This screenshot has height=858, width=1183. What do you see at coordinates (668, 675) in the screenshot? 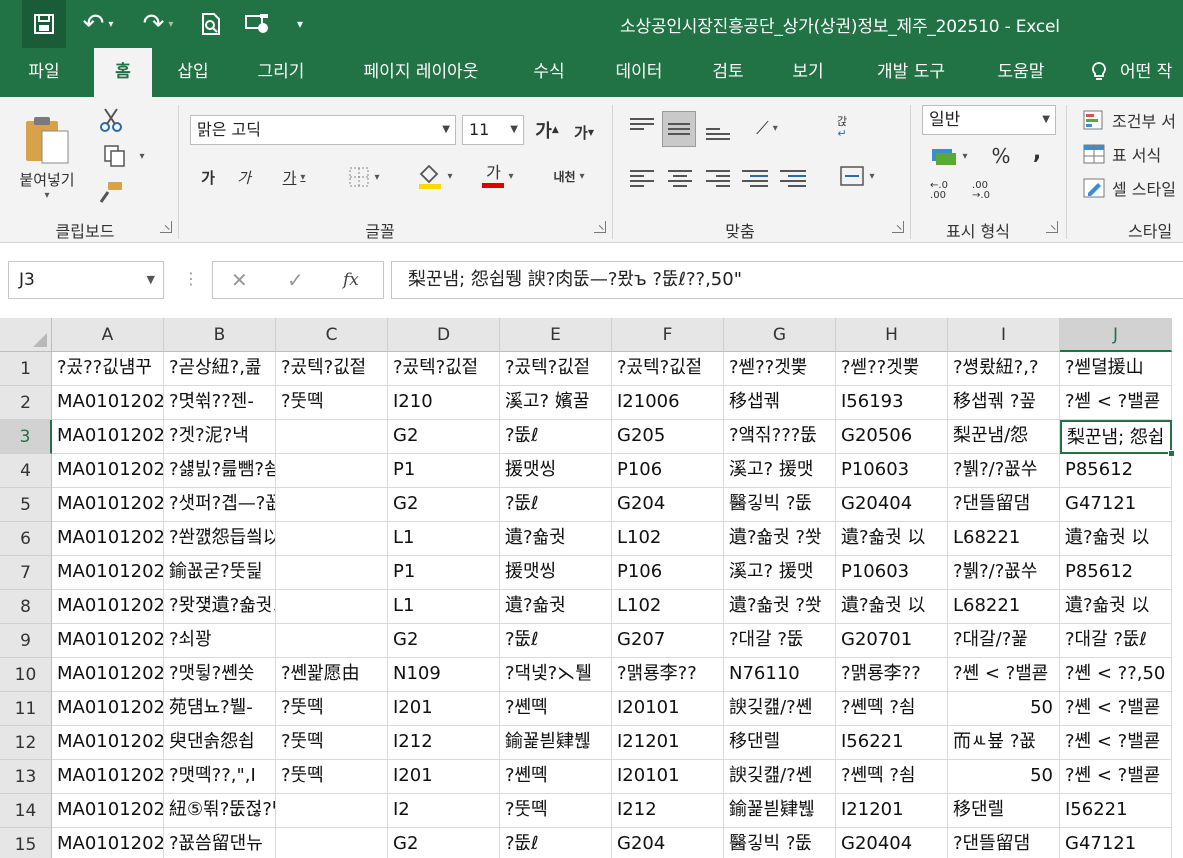
I see `grid-cell: ?맭룡李??` at bounding box center [668, 675].